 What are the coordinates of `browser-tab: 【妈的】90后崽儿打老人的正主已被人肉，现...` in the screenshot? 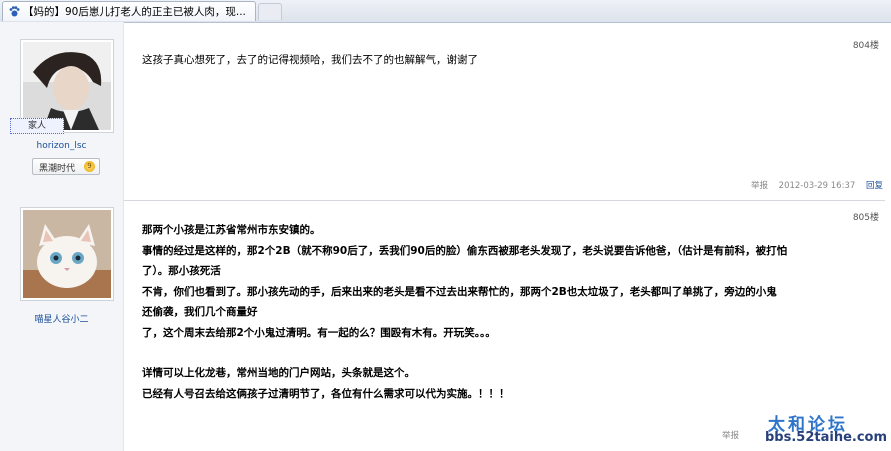 It's located at (129, 11).